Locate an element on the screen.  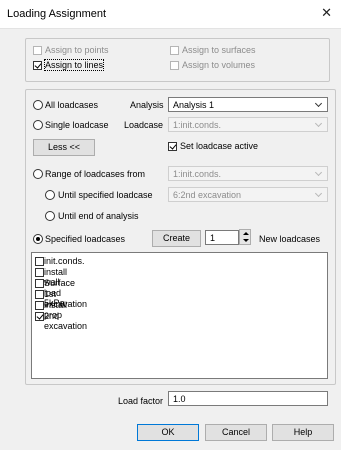
assign-points-checkbox is located at coordinates (37, 50).